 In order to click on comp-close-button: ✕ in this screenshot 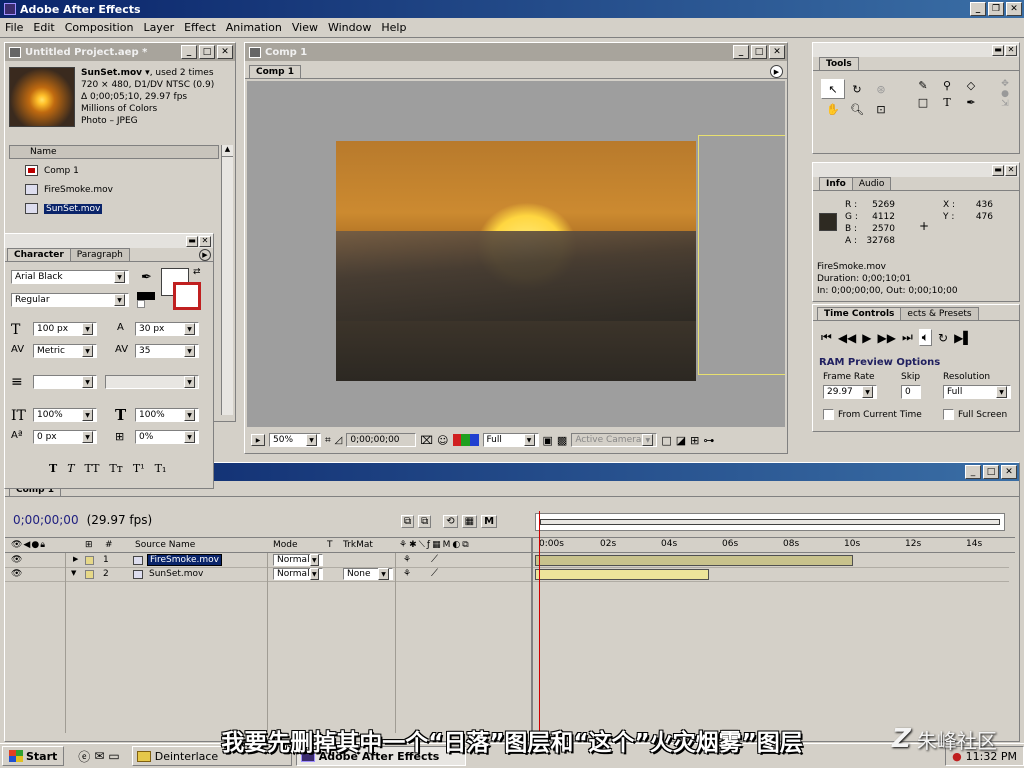, I will do `click(777, 52)`.